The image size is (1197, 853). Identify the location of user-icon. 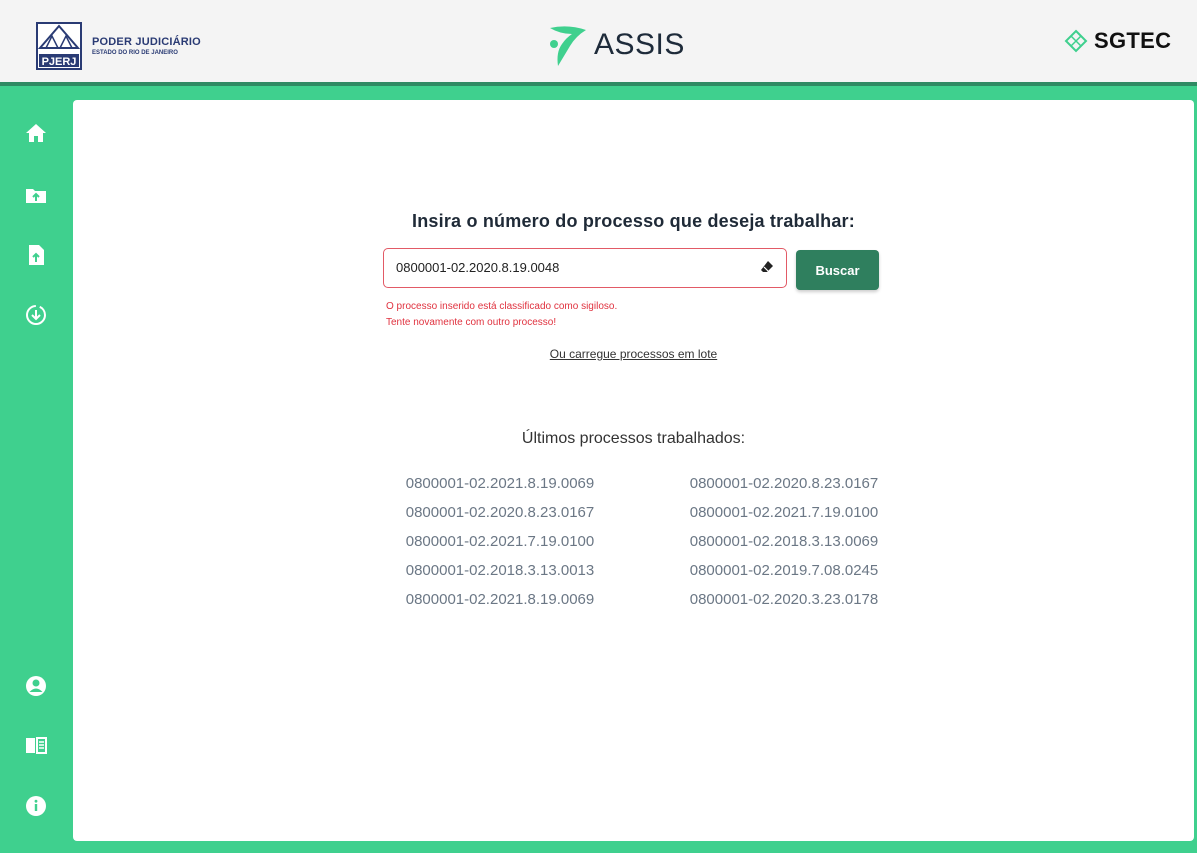
(36, 686).